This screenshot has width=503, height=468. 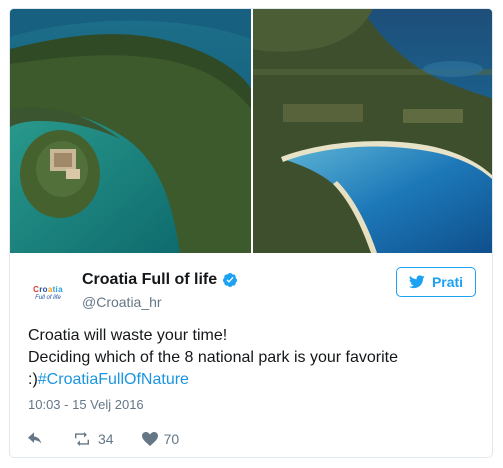 I want to click on reply-button, so click(x=36, y=439).